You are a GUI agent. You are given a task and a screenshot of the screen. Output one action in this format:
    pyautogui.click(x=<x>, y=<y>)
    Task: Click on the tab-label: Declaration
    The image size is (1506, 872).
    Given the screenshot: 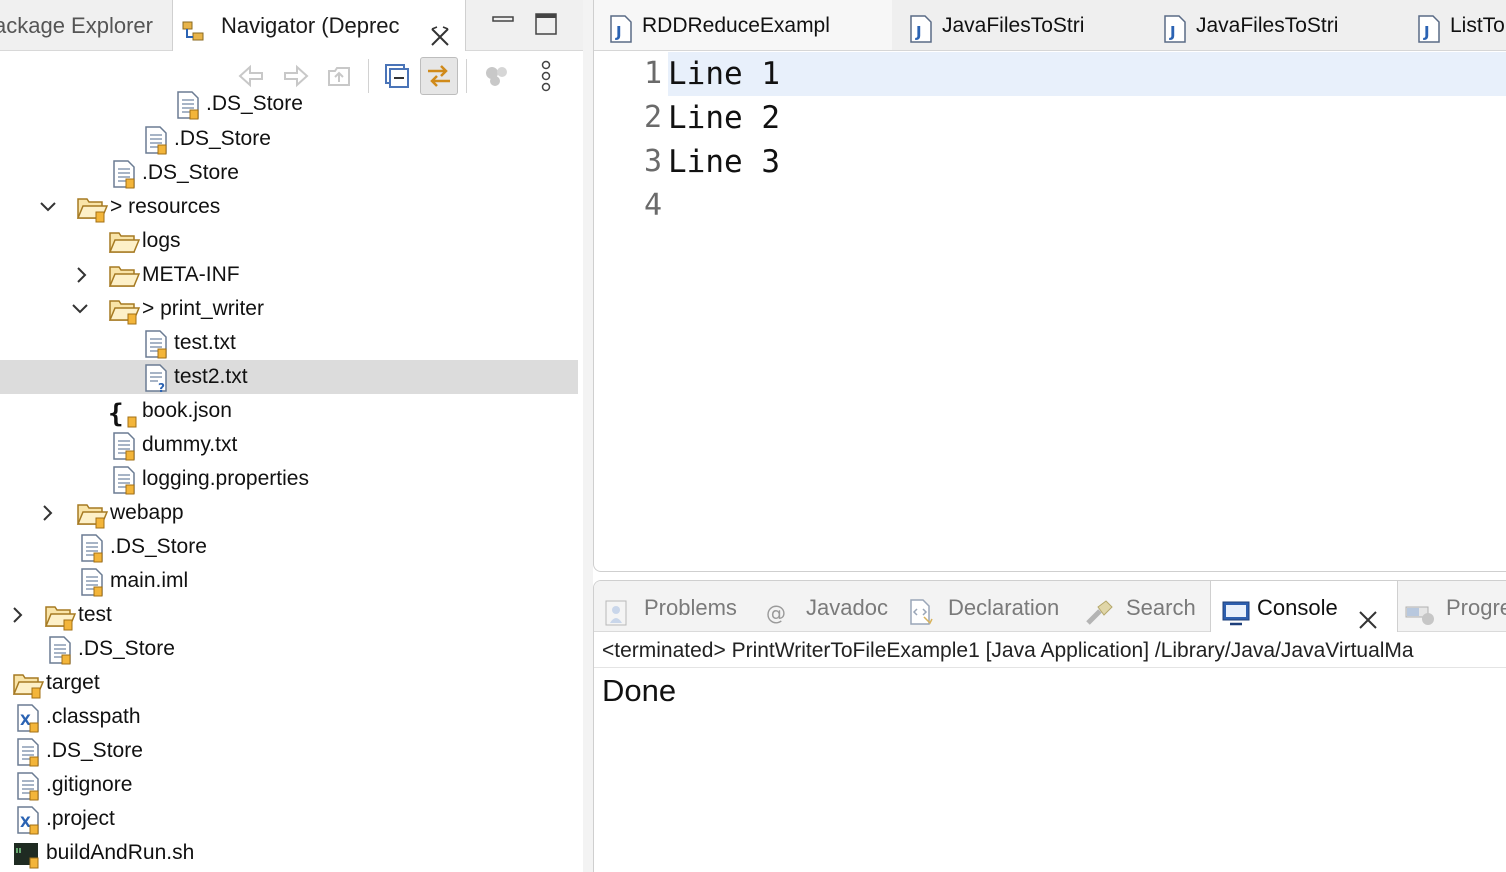 What is the action you would take?
    pyautogui.click(x=1004, y=607)
    